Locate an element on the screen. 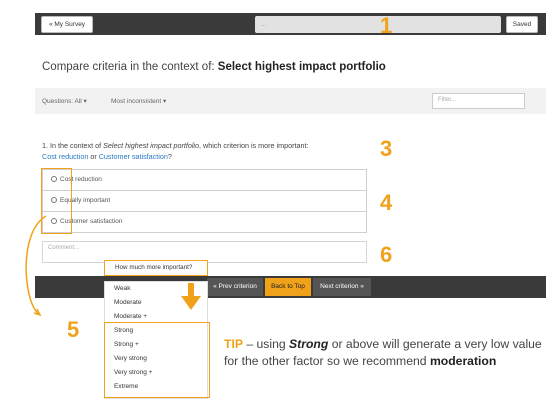  question-end: ? is located at coordinates (169, 156).